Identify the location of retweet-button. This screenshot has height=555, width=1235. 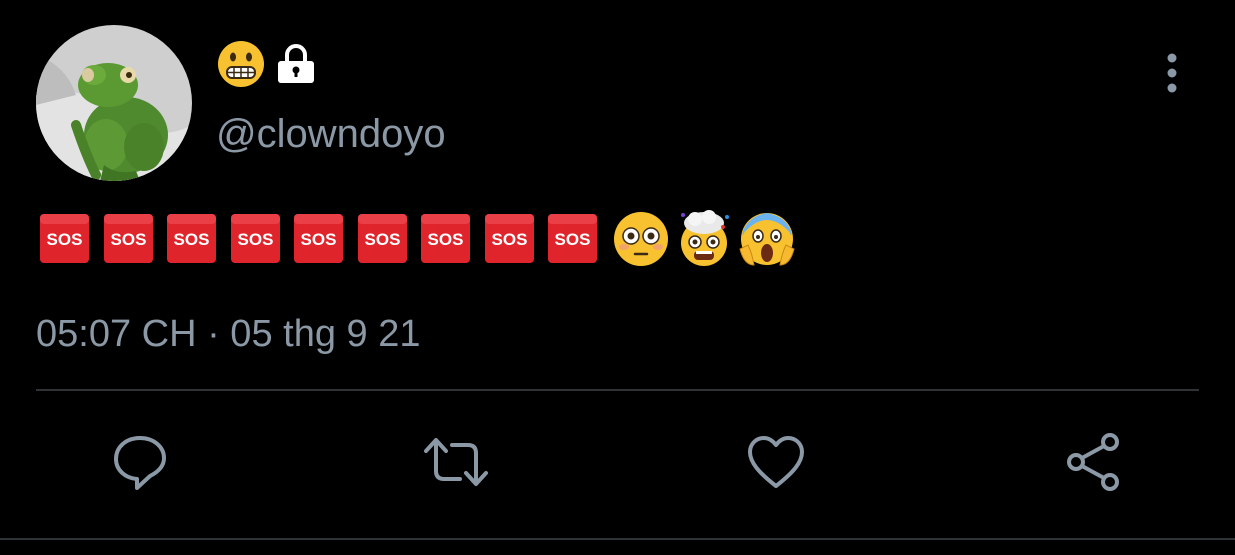
(456, 464).